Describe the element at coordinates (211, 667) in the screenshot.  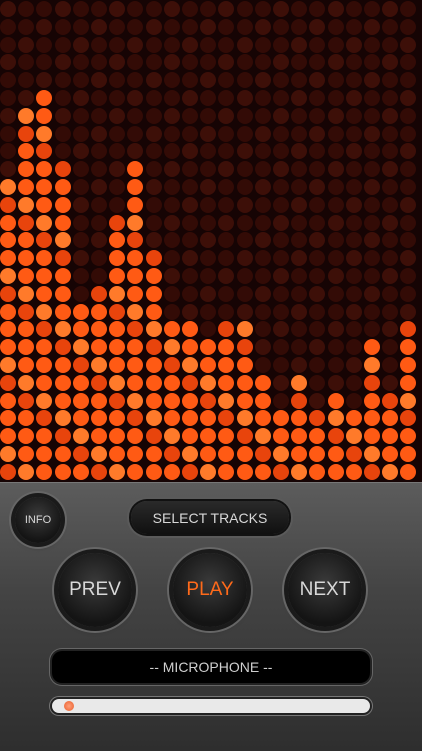
I see `audio-source-display: -- MICROPHONE --` at that location.